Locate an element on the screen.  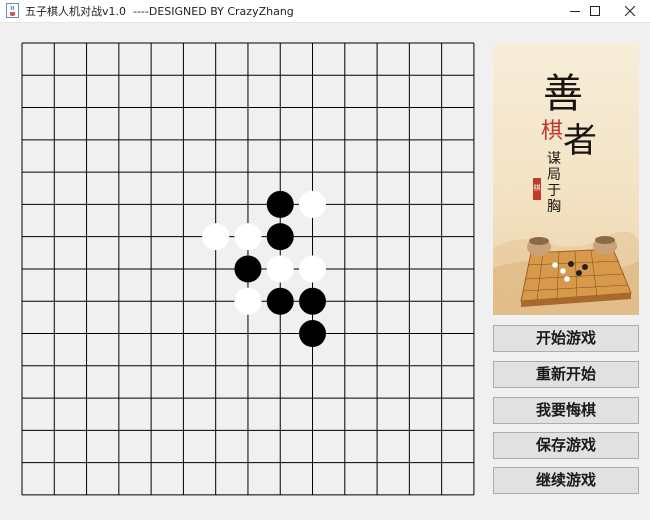
restart-button: 重新开始 is located at coordinates (566, 374).